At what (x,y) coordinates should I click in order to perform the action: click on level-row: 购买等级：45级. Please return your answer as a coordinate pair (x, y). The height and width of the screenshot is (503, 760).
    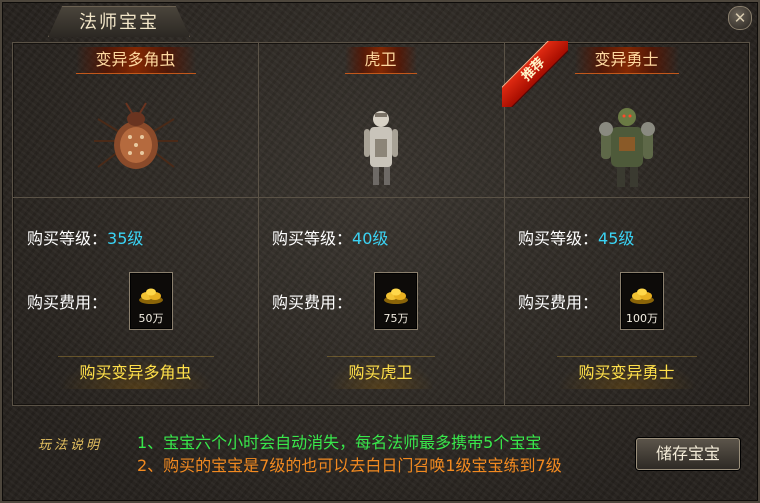
    Looking at the image, I should click on (576, 237).